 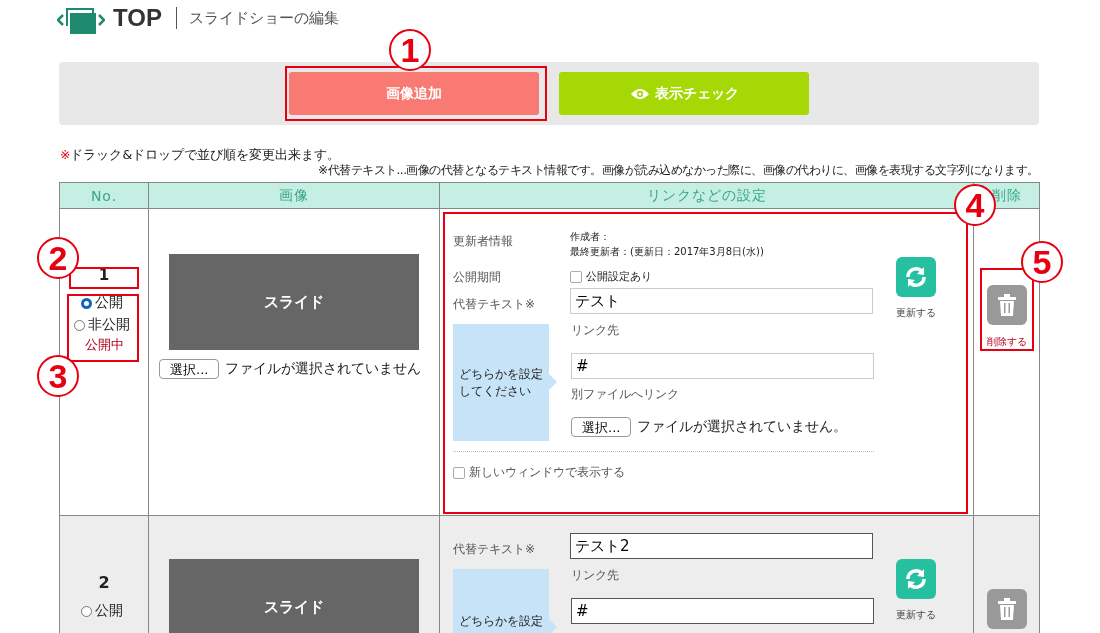 I want to click on last-updated-text: 最終更新者：(更新日：2017年3月8日(水)), so click(x=667, y=252).